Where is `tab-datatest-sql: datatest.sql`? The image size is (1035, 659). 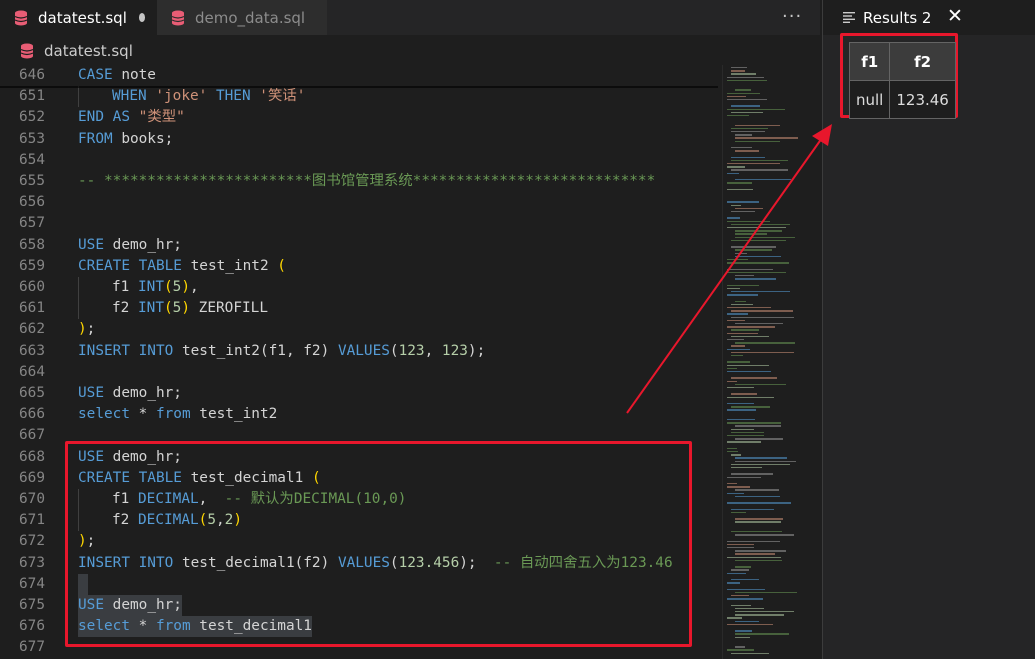
tab-datatest-sql: datatest.sql is located at coordinates (78, 17).